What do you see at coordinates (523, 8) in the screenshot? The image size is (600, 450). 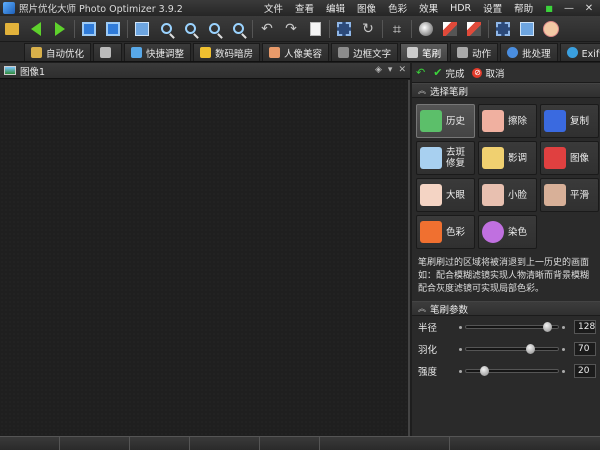 I see `menu-help: 帮助` at bounding box center [523, 8].